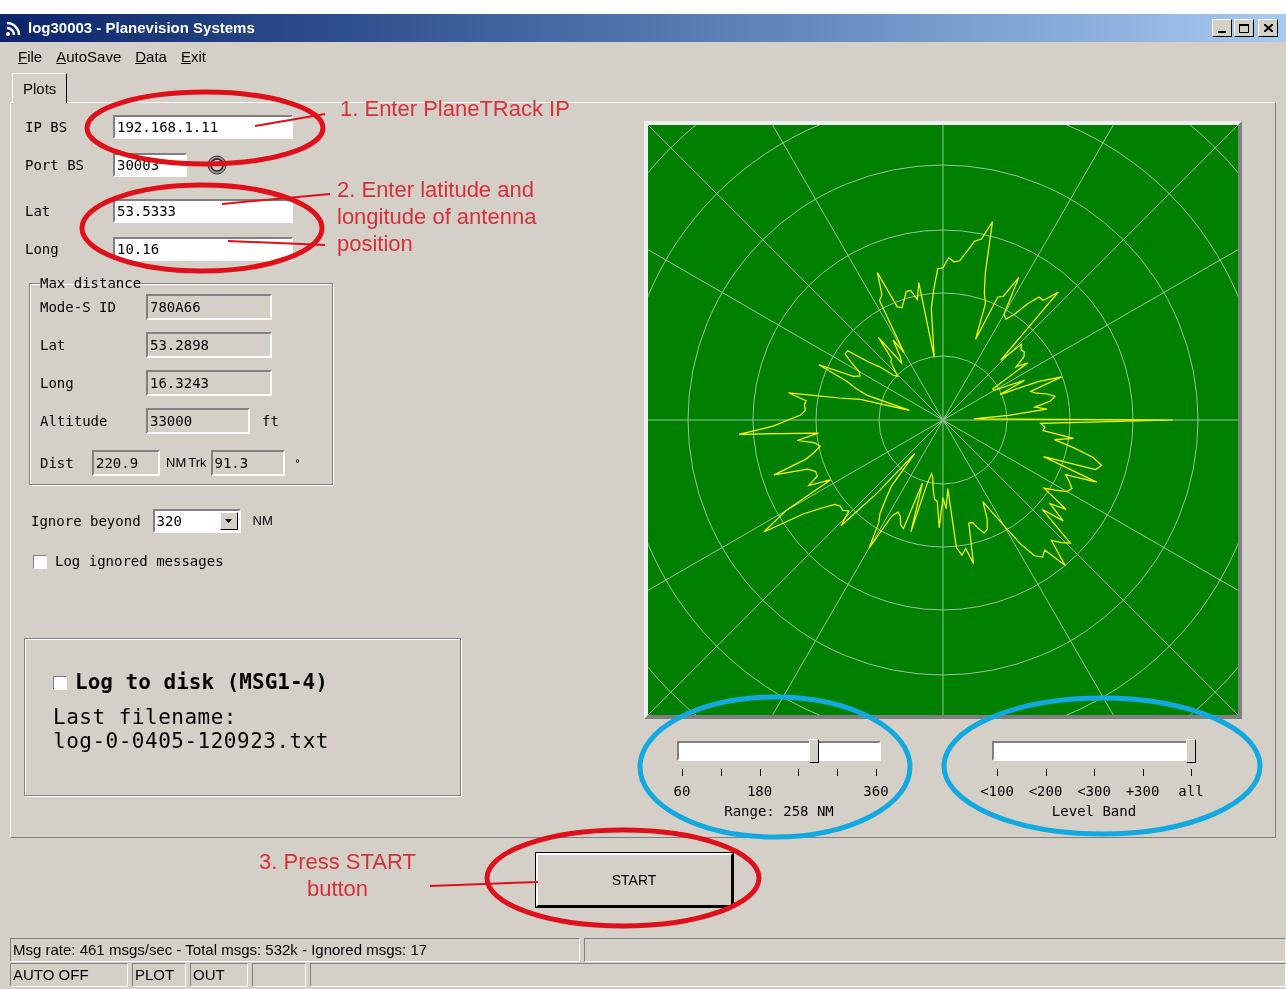  Describe the element at coordinates (779, 811) in the screenshot. I see `range-reading: Range: 258 NM` at that location.